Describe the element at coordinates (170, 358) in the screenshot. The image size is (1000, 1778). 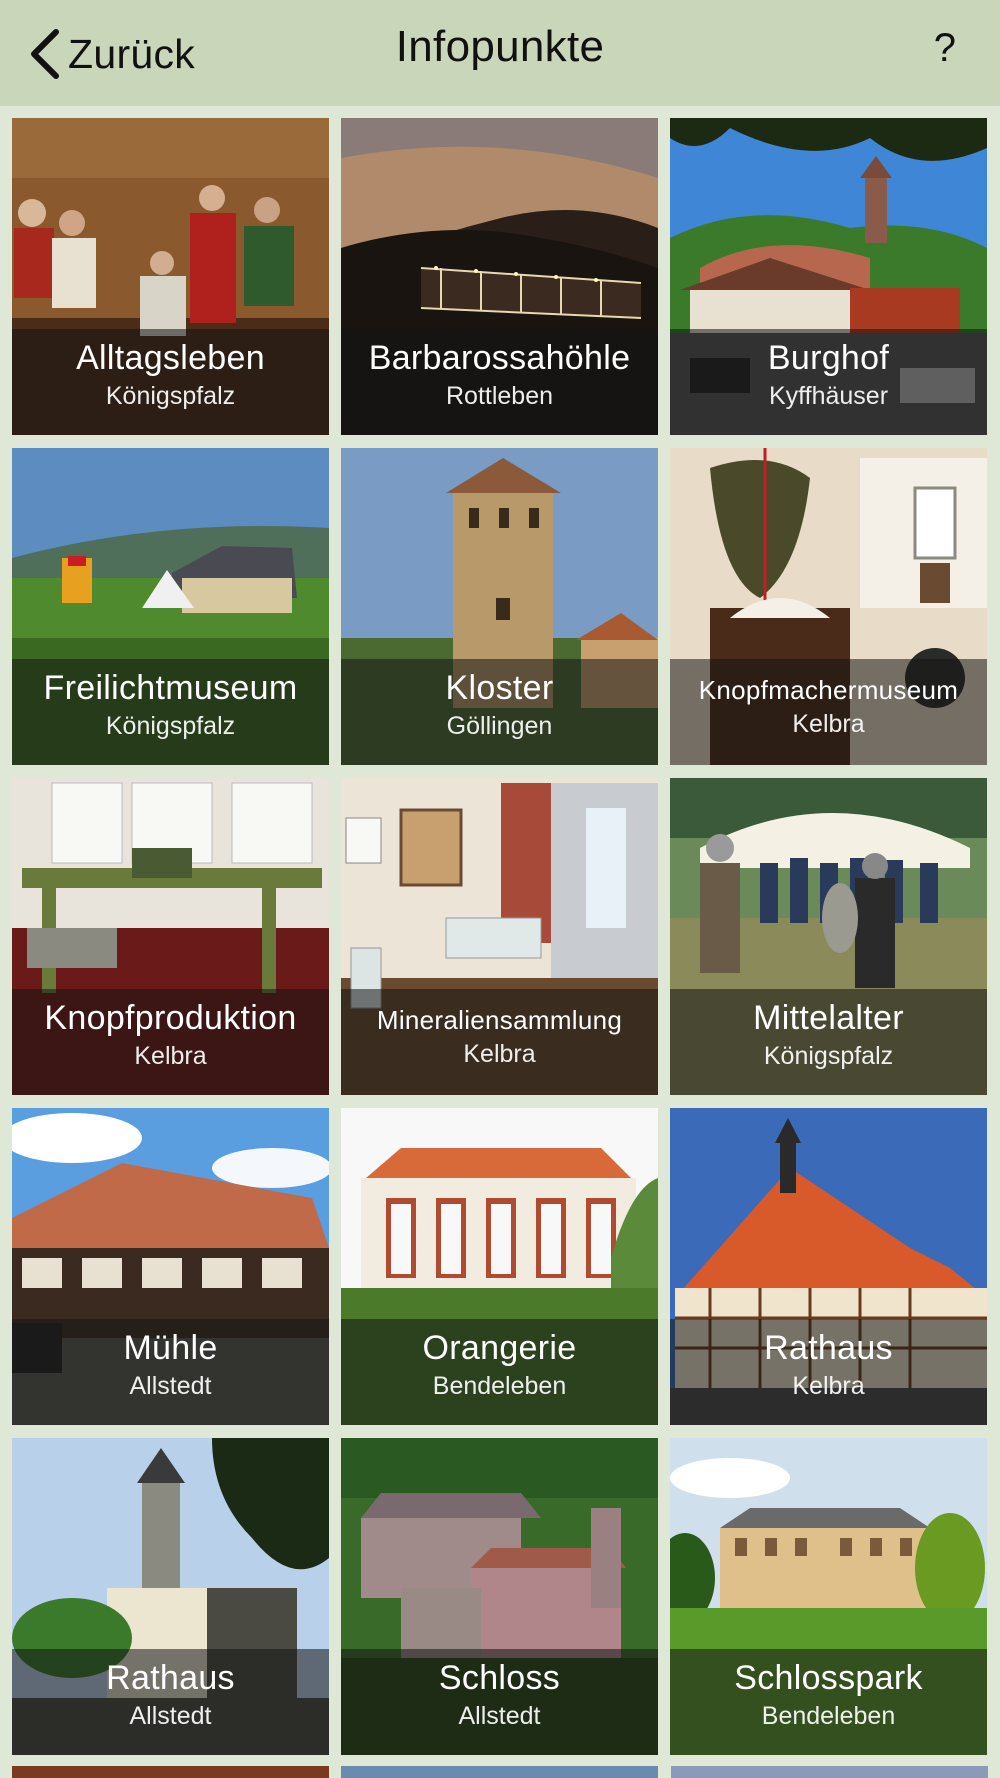
I see `tile-title: Alltagsleben` at that location.